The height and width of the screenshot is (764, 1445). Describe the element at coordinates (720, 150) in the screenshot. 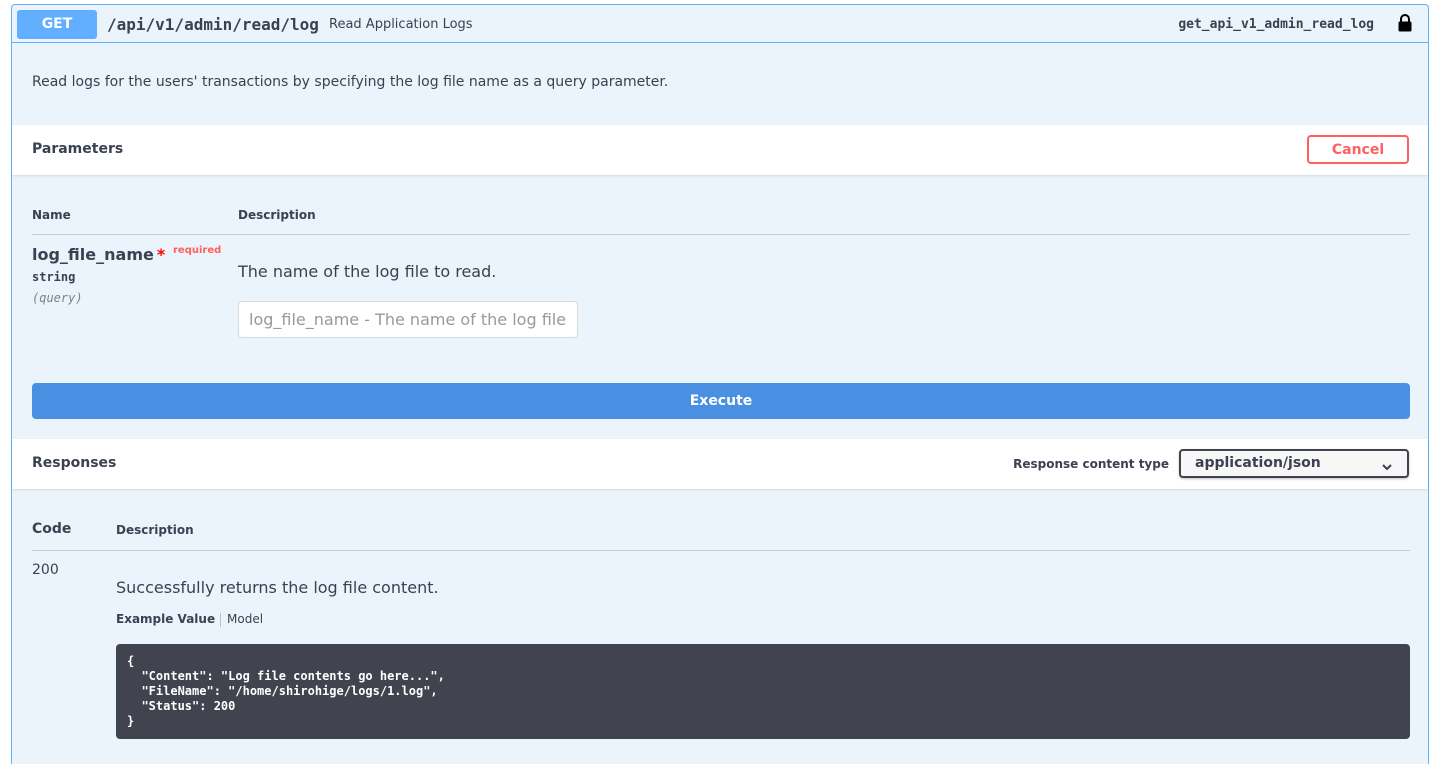

I see `parameters-header: Parameters Cancel` at that location.